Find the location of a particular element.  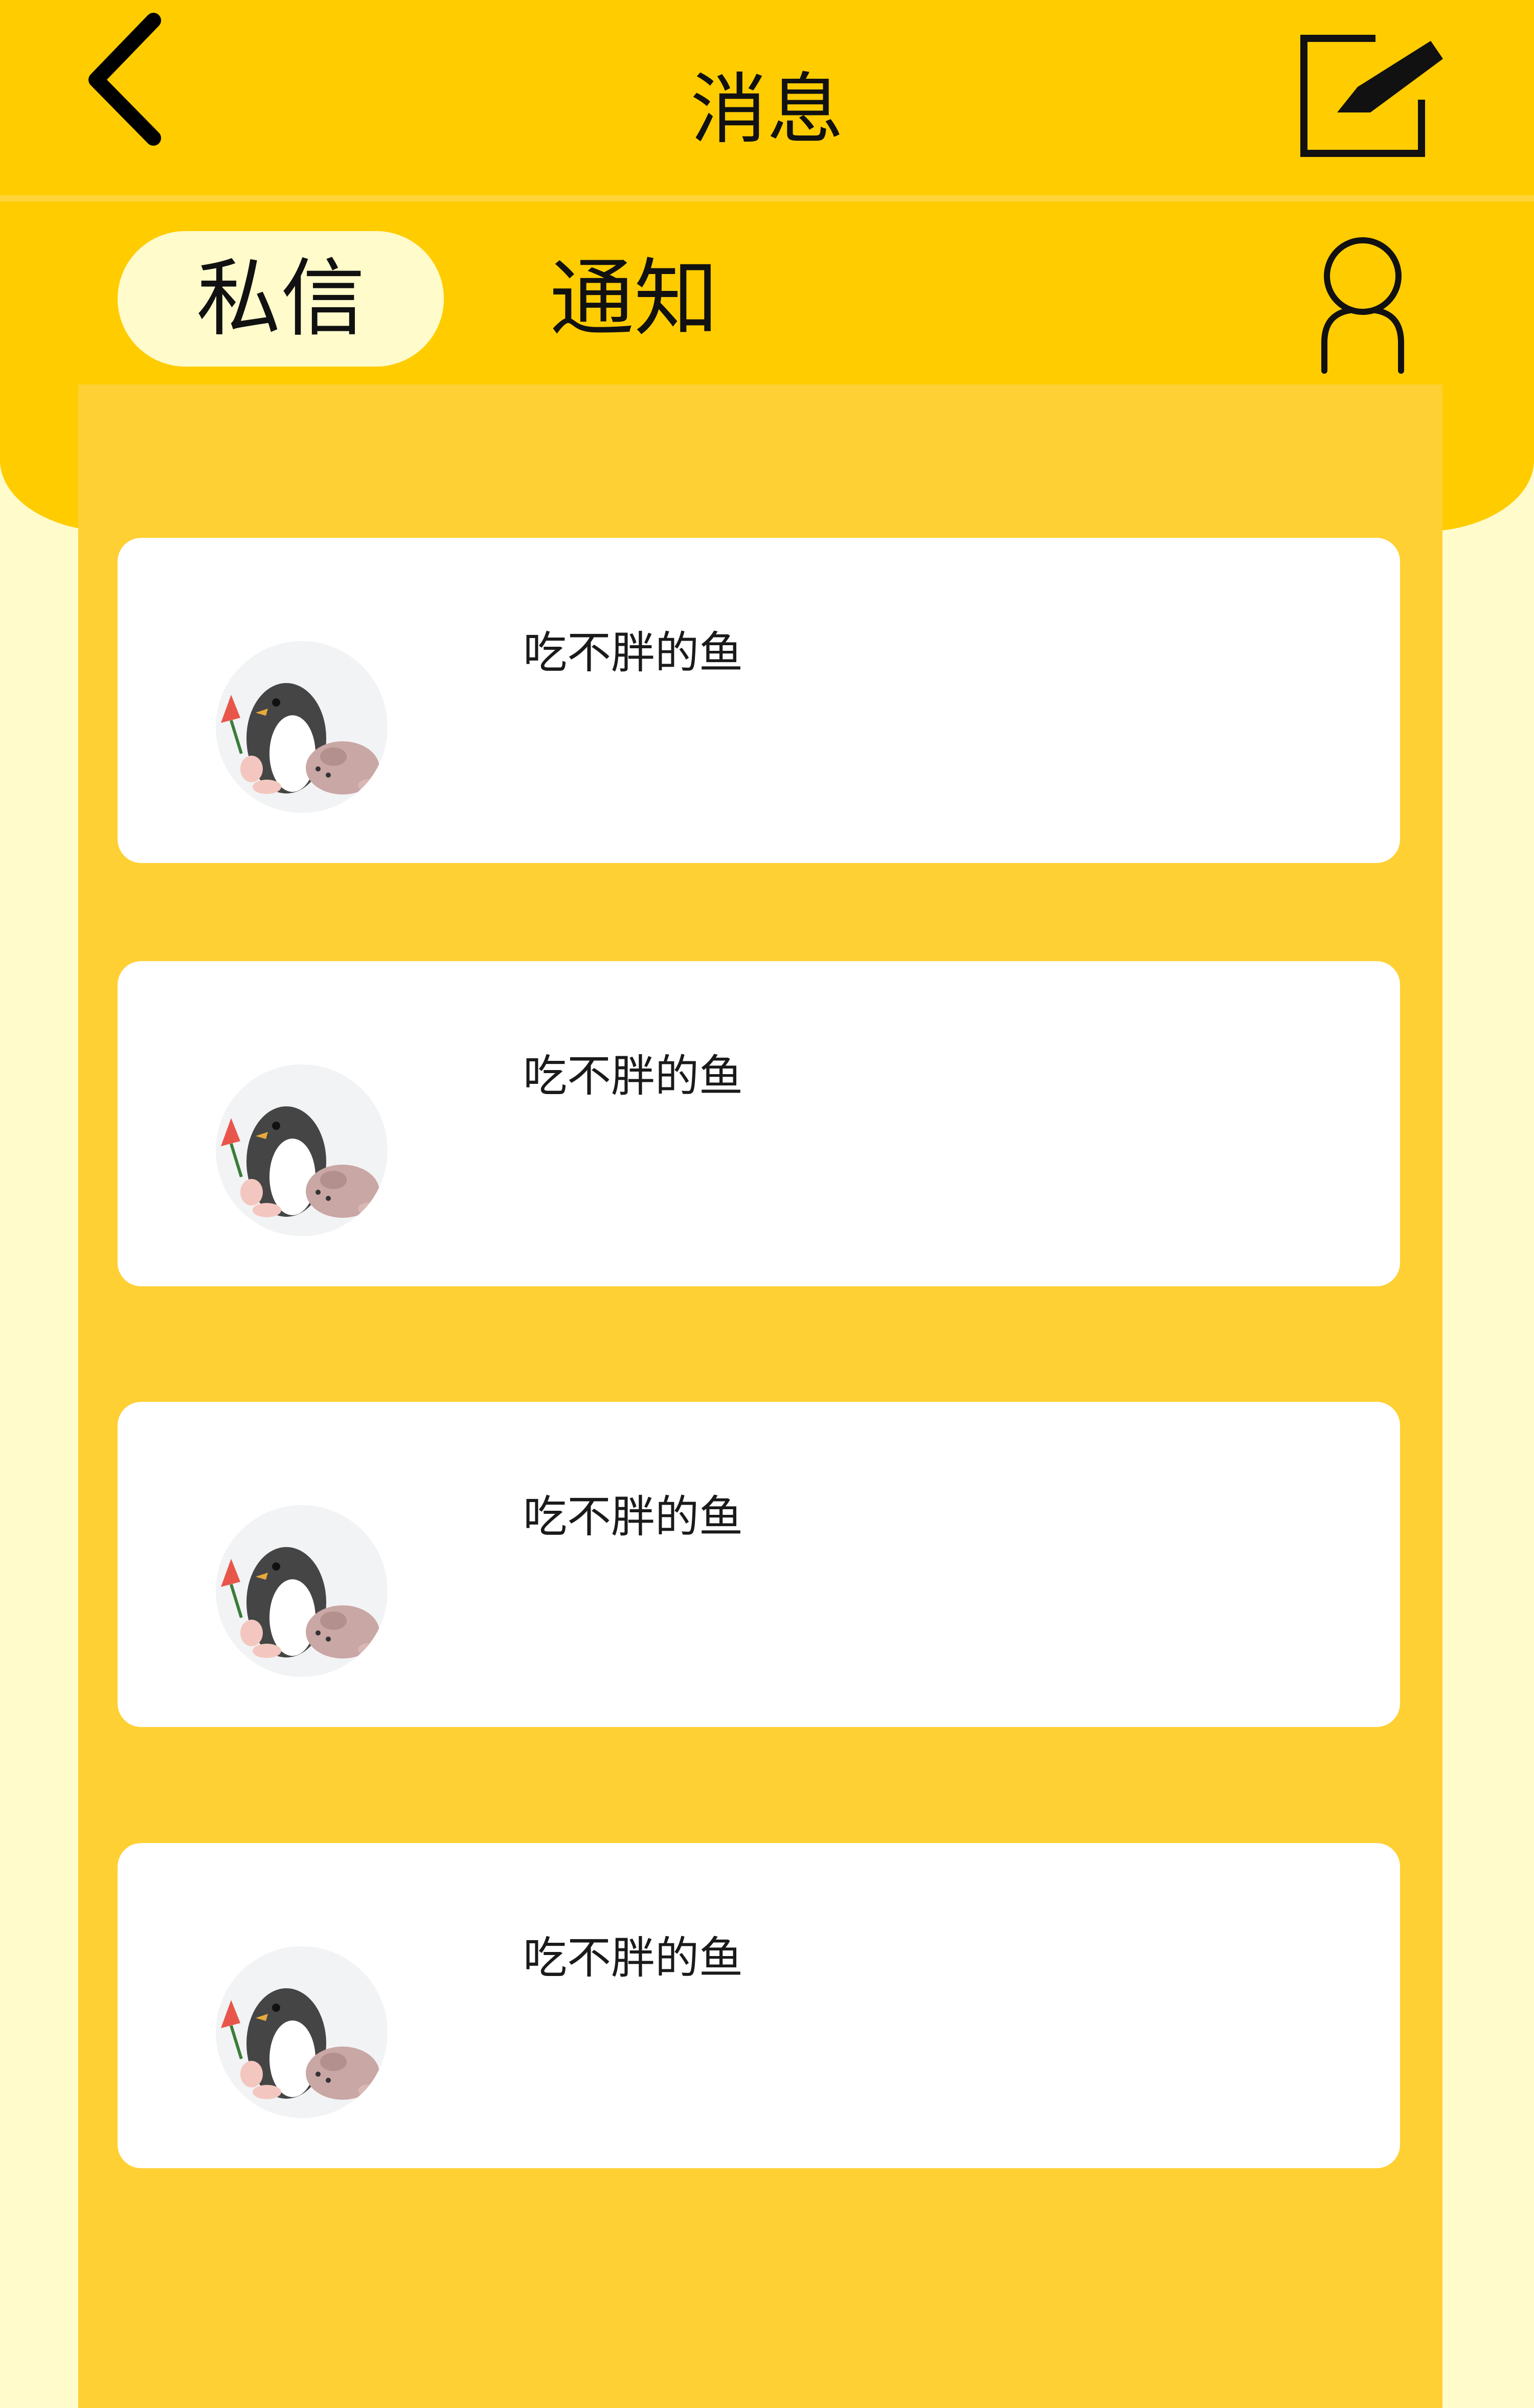

page-title: 消息 is located at coordinates (767, 110).